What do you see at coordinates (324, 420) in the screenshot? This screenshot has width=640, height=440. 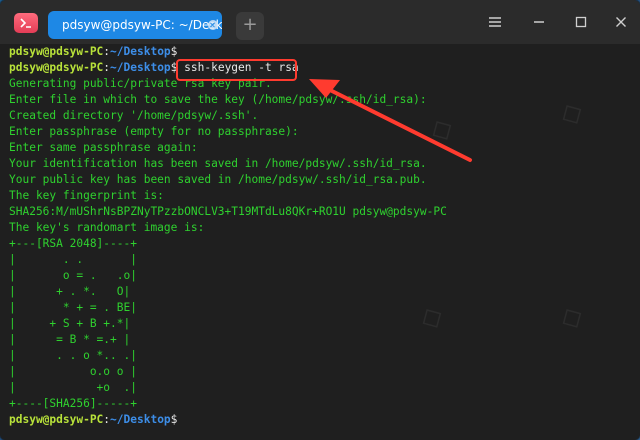 I see `prompt-line-3: pdsyw@pdsyw-PC:~/Desktop$` at bounding box center [324, 420].